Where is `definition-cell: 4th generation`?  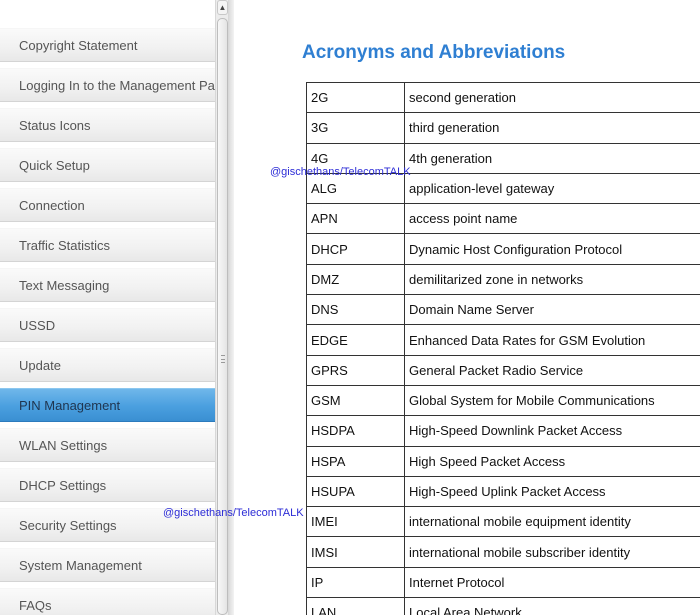
definition-cell: 4th generation is located at coordinates (552, 158).